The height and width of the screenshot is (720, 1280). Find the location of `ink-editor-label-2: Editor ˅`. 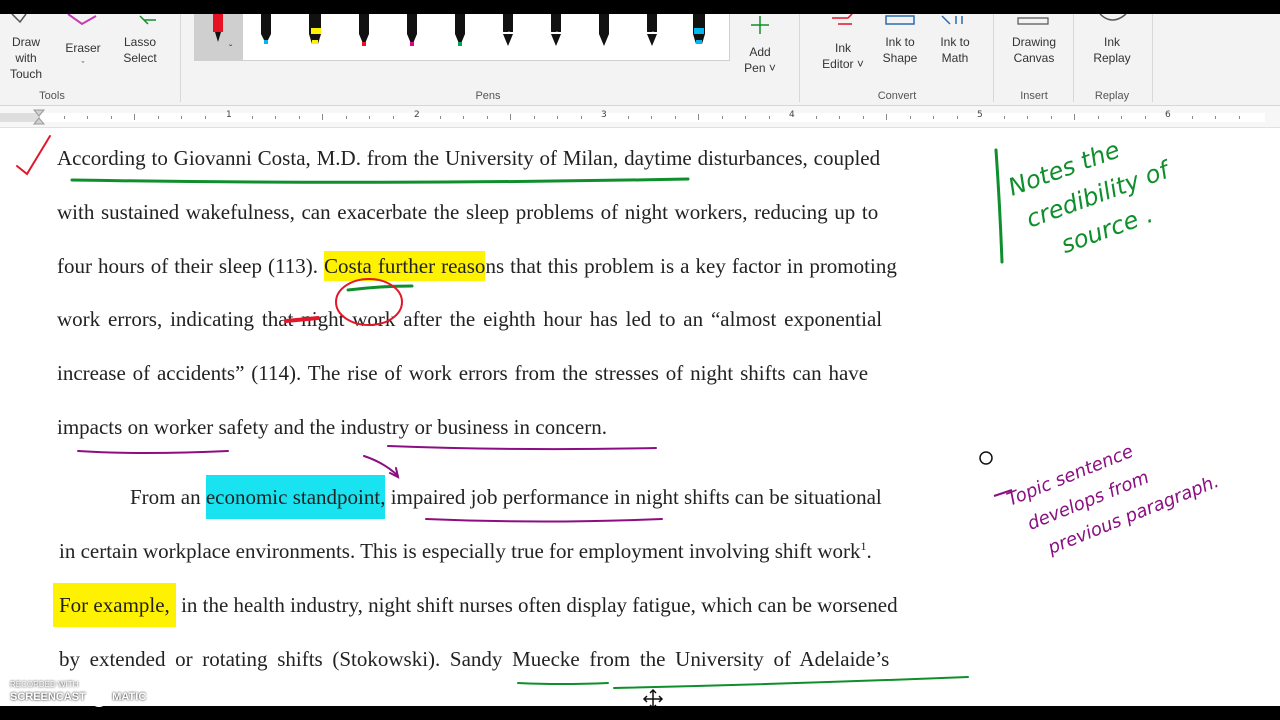

ink-editor-label-2: Editor ˅ is located at coordinates (843, 64).